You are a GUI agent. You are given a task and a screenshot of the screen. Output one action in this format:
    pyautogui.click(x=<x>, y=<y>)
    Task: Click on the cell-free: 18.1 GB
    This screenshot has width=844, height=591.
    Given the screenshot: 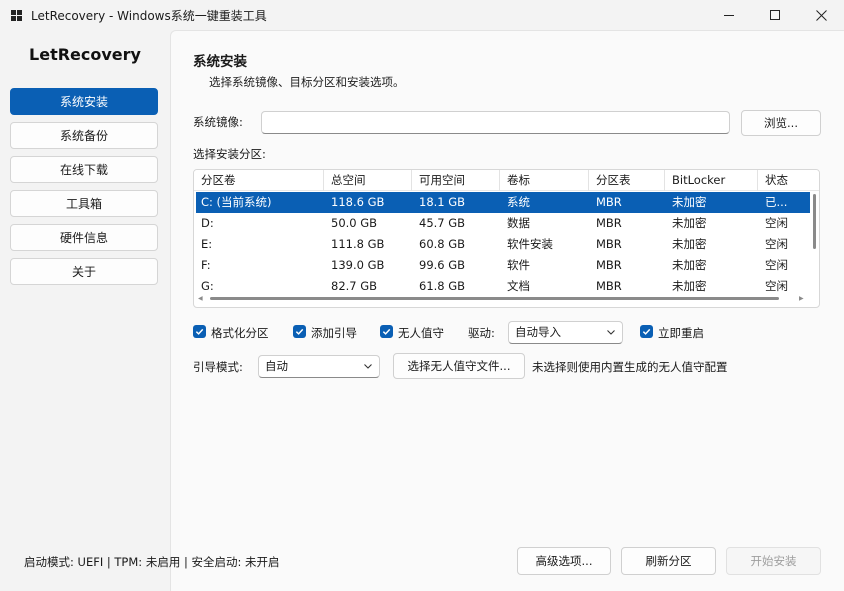 What is the action you would take?
    pyautogui.click(x=442, y=202)
    